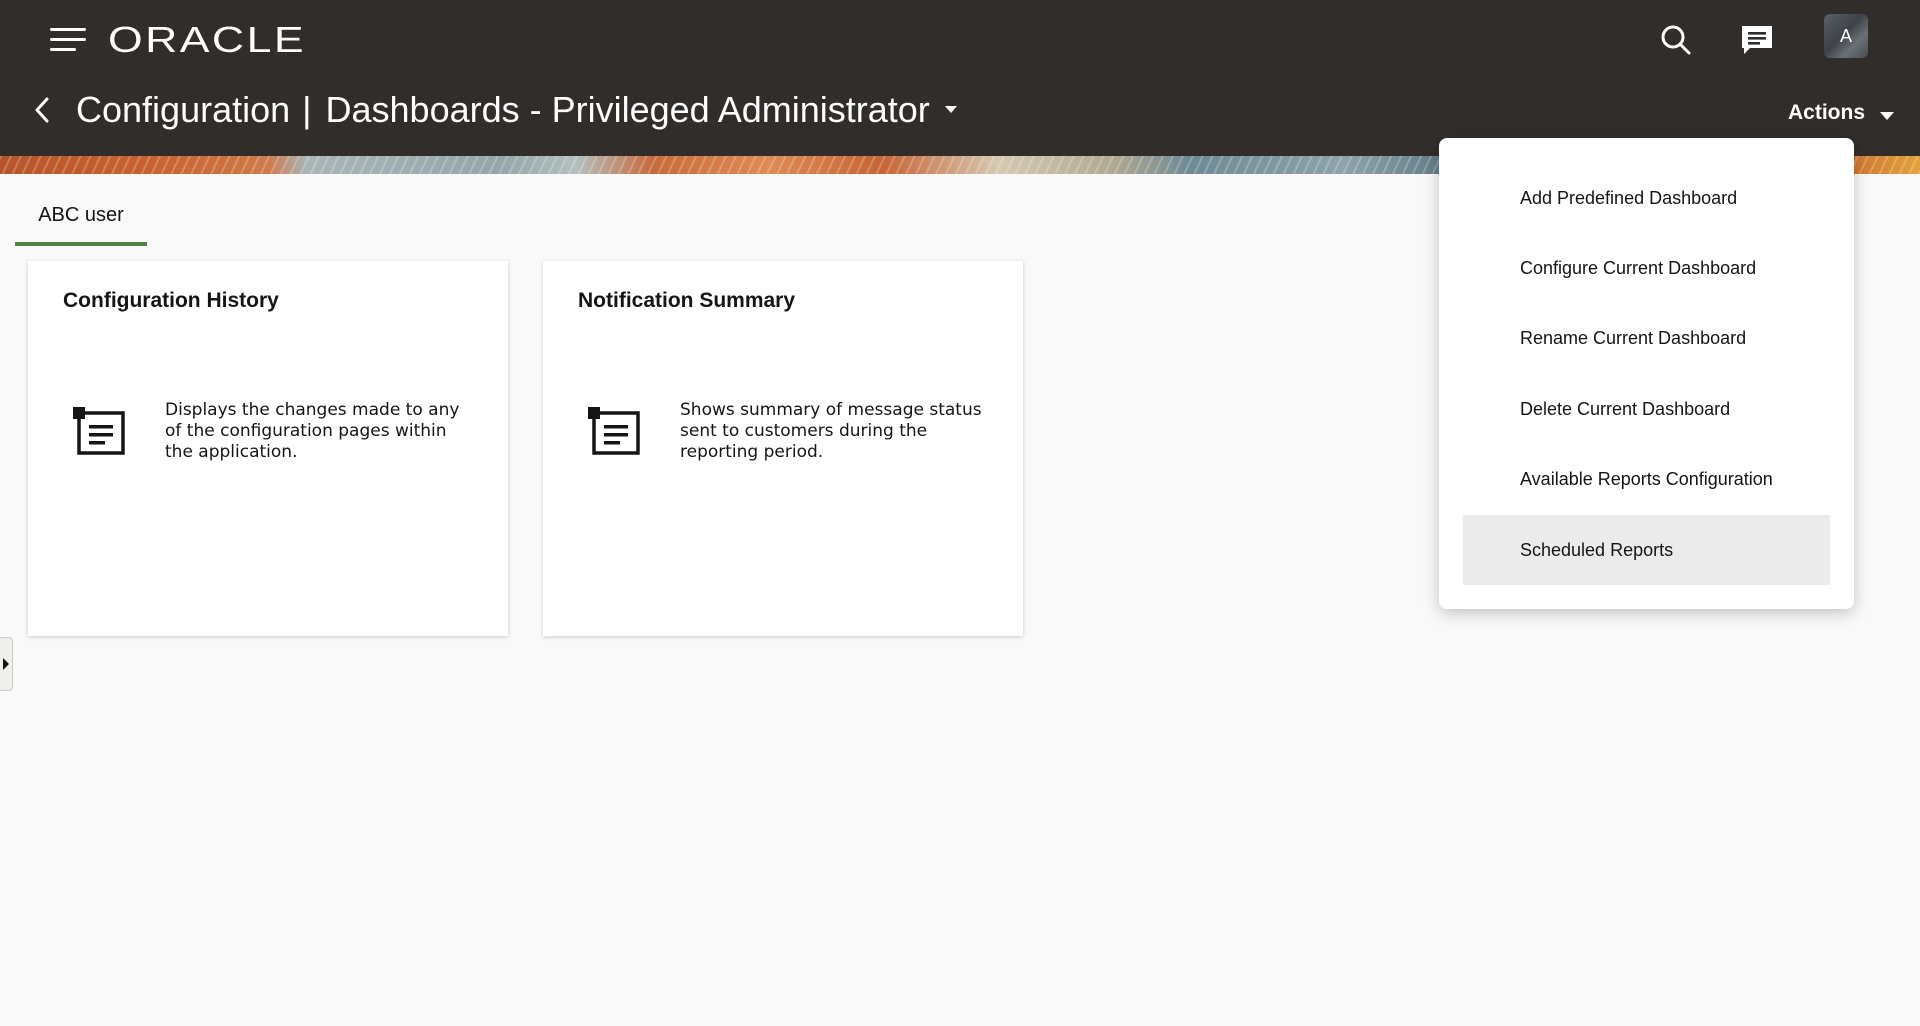 This screenshot has height=1026, width=1920. What do you see at coordinates (171, 300) in the screenshot?
I see `card-title: Configuration History` at bounding box center [171, 300].